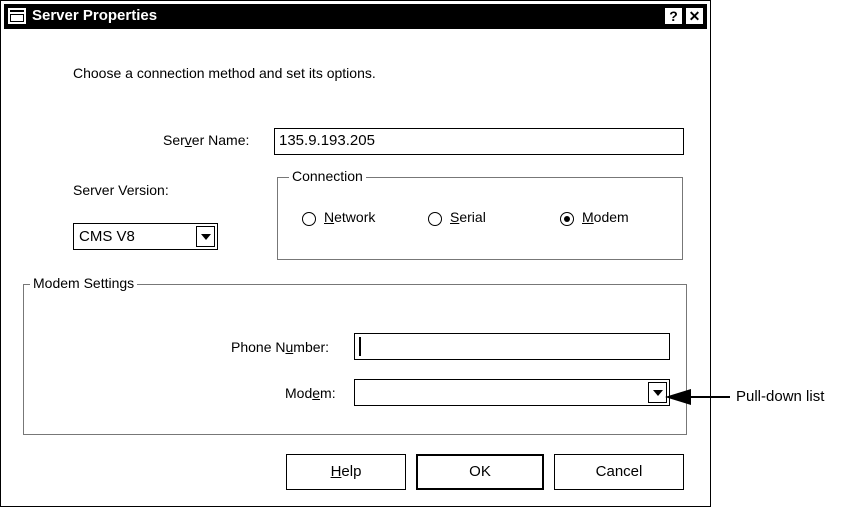  What do you see at coordinates (435, 219) in the screenshot?
I see `serial-radio` at bounding box center [435, 219].